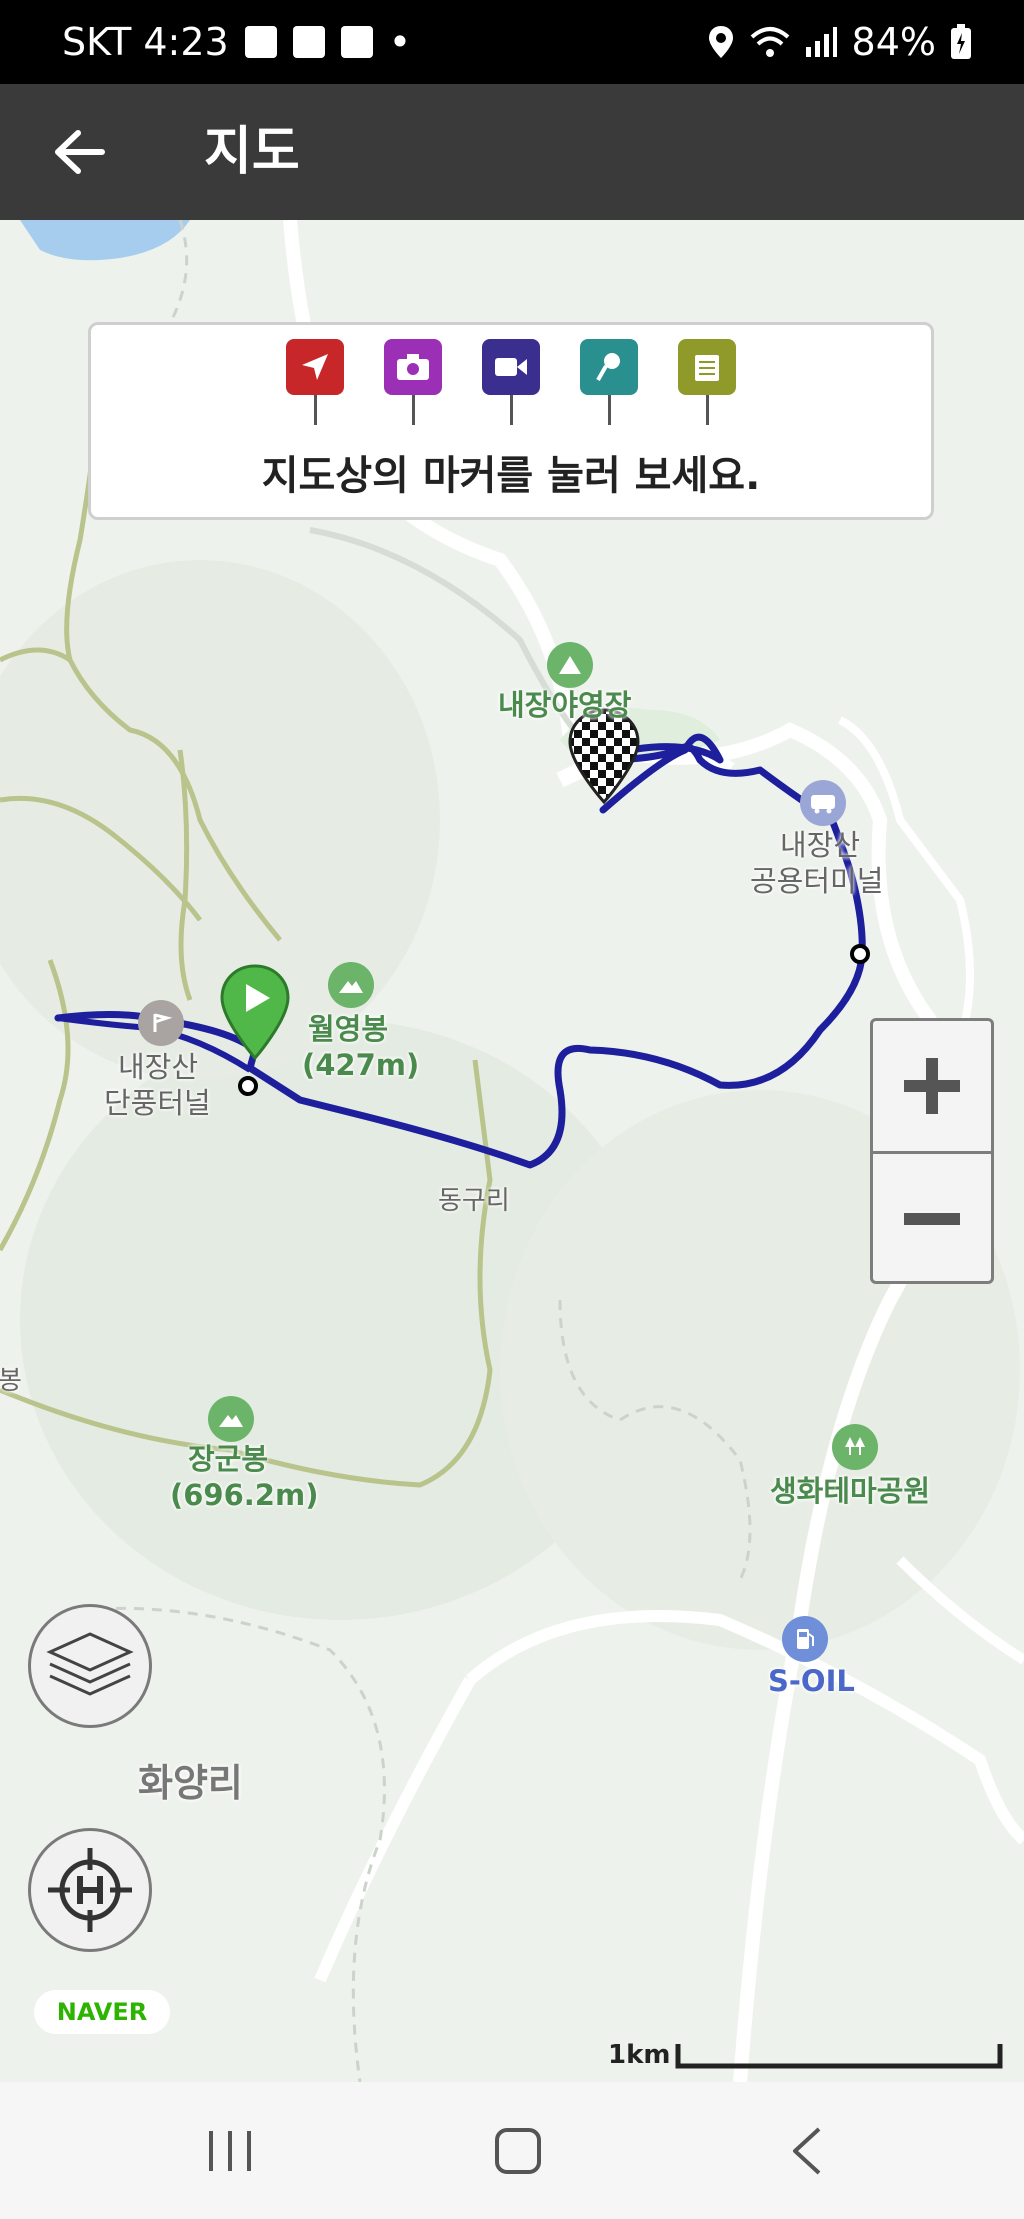 This screenshot has width=1024, height=2219. What do you see at coordinates (348, 1029) in the screenshot?
I see `map-label-peak1-name: 월영봉` at bounding box center [348, 1029].